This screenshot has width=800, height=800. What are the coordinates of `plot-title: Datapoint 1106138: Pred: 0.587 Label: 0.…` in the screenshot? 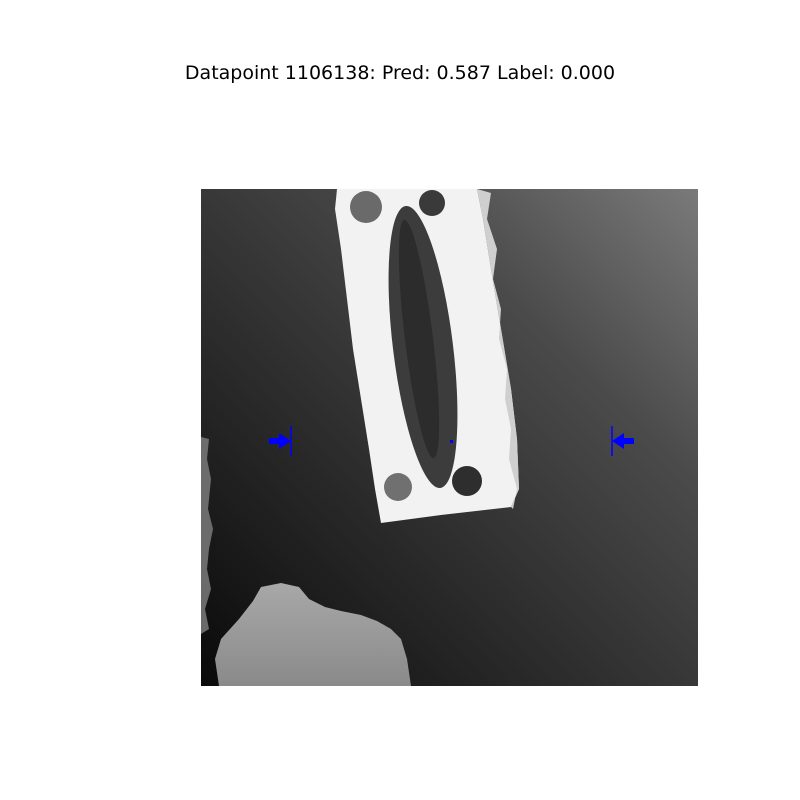 It's located at (400, 73).